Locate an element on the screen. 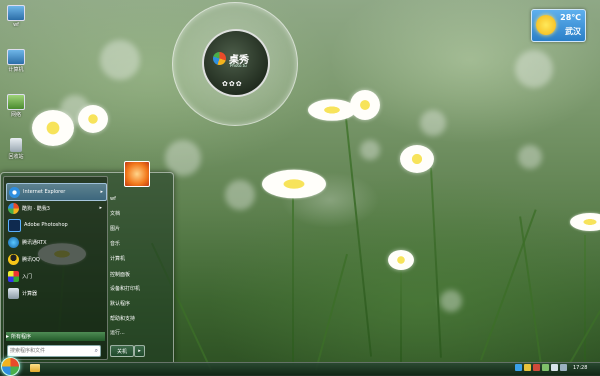  arrow-right-icon: ▸ is located at coordinates (8, 336).